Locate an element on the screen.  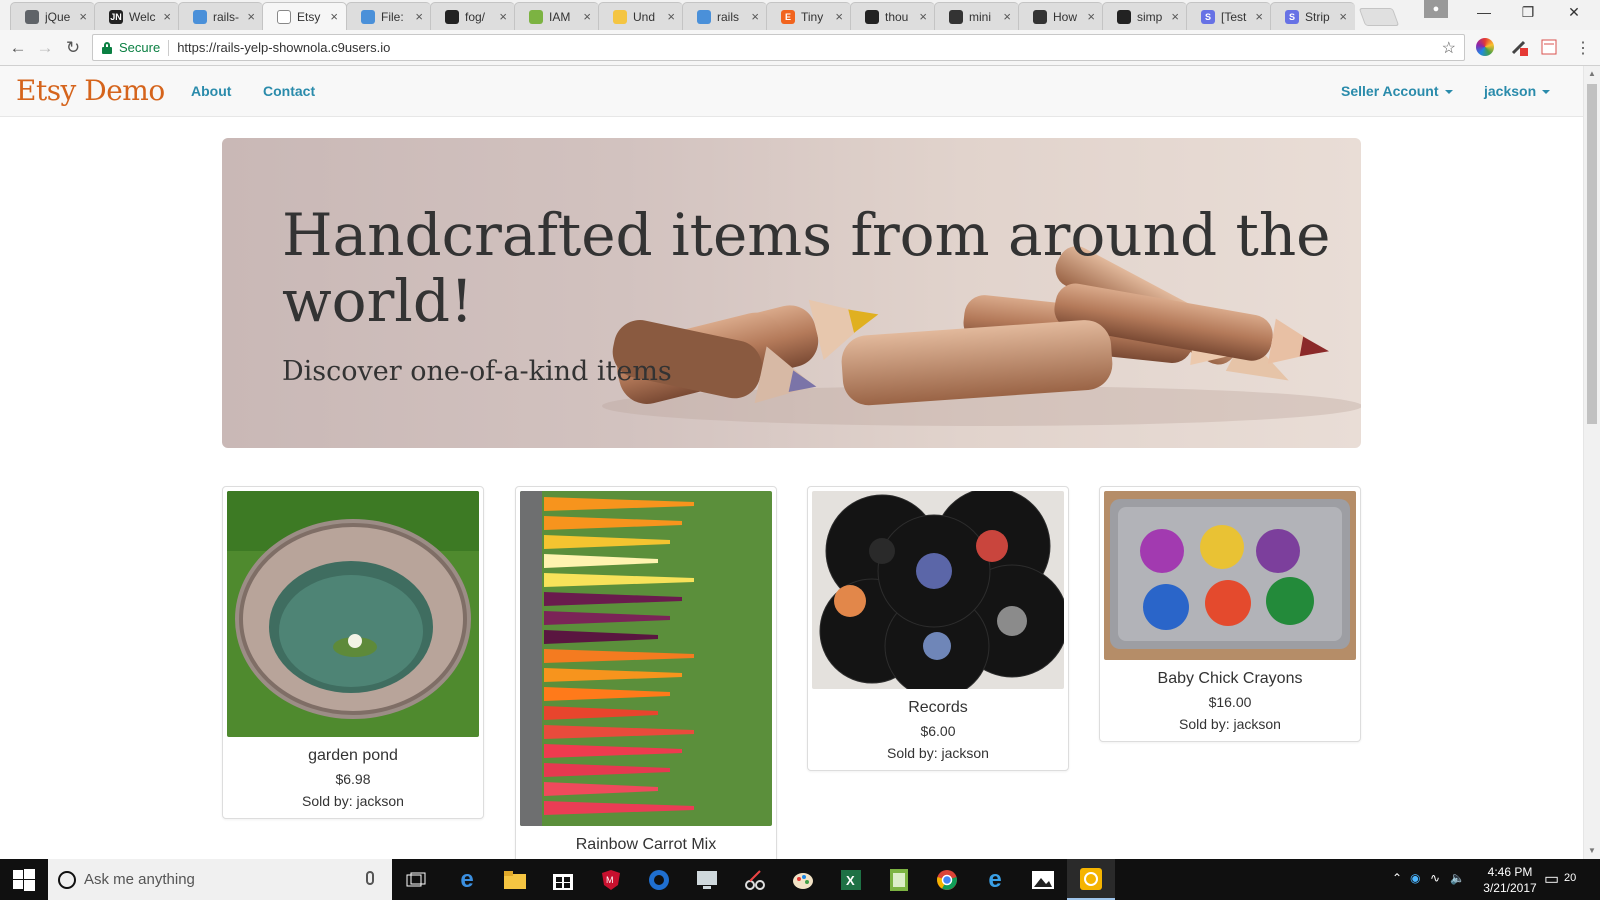
product-card: Records $6.00 Sold by: jackson is located at coordinates (938, 628).